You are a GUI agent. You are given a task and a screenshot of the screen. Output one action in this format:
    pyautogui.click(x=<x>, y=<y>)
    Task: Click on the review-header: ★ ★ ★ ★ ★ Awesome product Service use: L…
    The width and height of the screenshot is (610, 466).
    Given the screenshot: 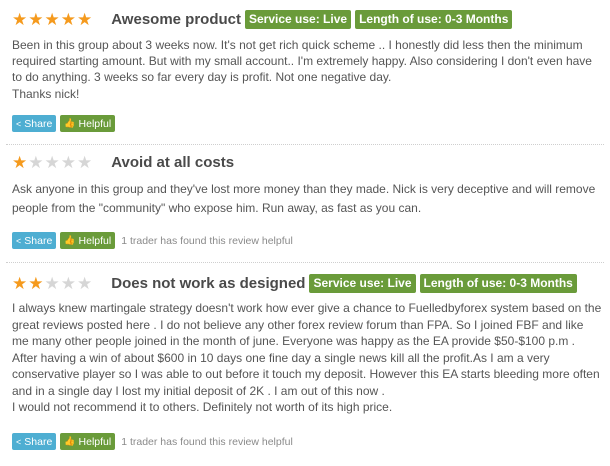 What is the action you would take?
    pyautogui.click(x=262, y=19)
    